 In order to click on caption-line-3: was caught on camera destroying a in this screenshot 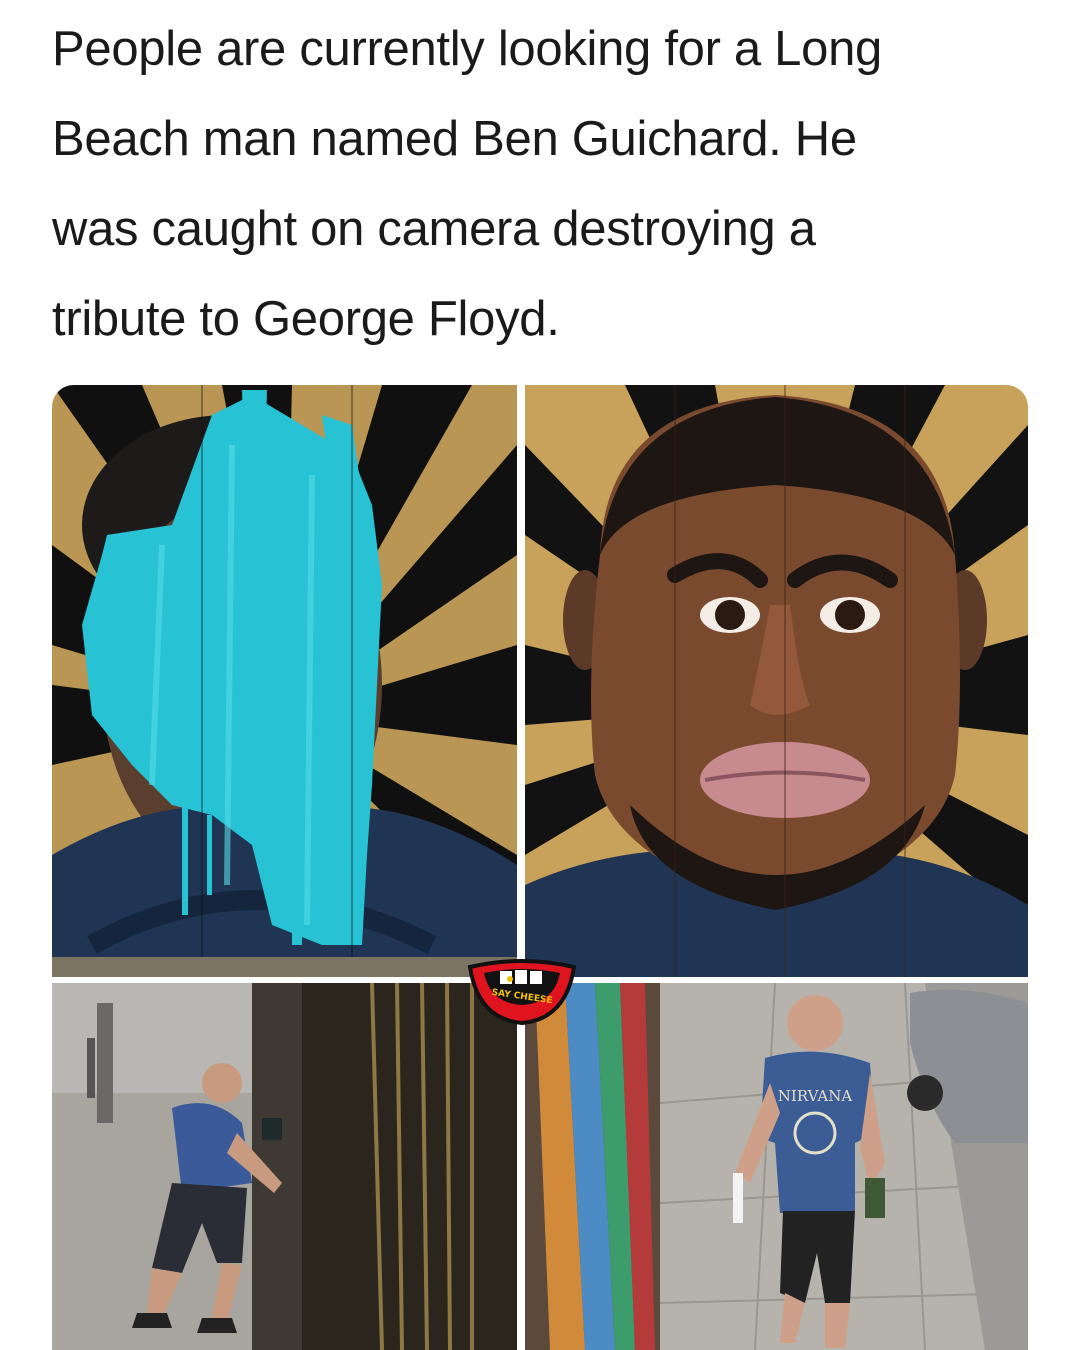, I will do `click(434, 229)`.